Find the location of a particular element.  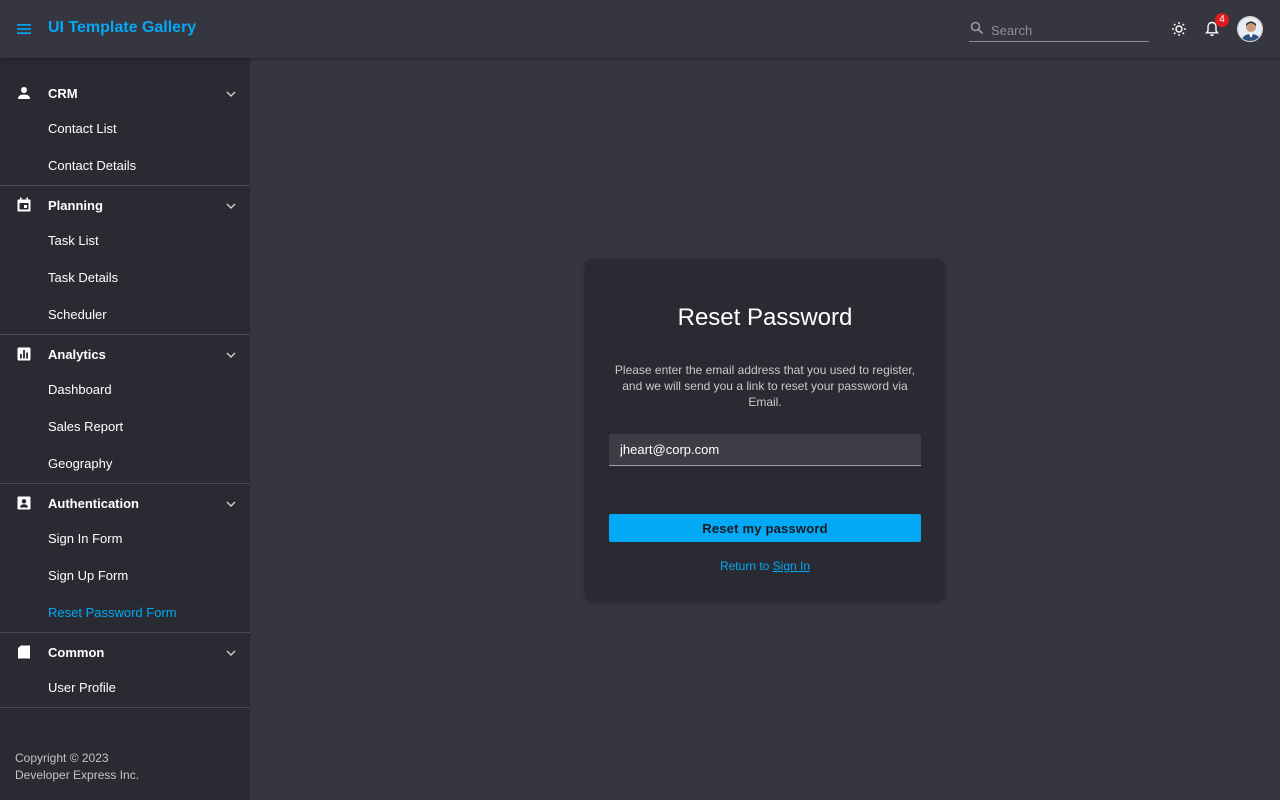

app-title: UI Template Gallery is located at coordinates (122, 28).